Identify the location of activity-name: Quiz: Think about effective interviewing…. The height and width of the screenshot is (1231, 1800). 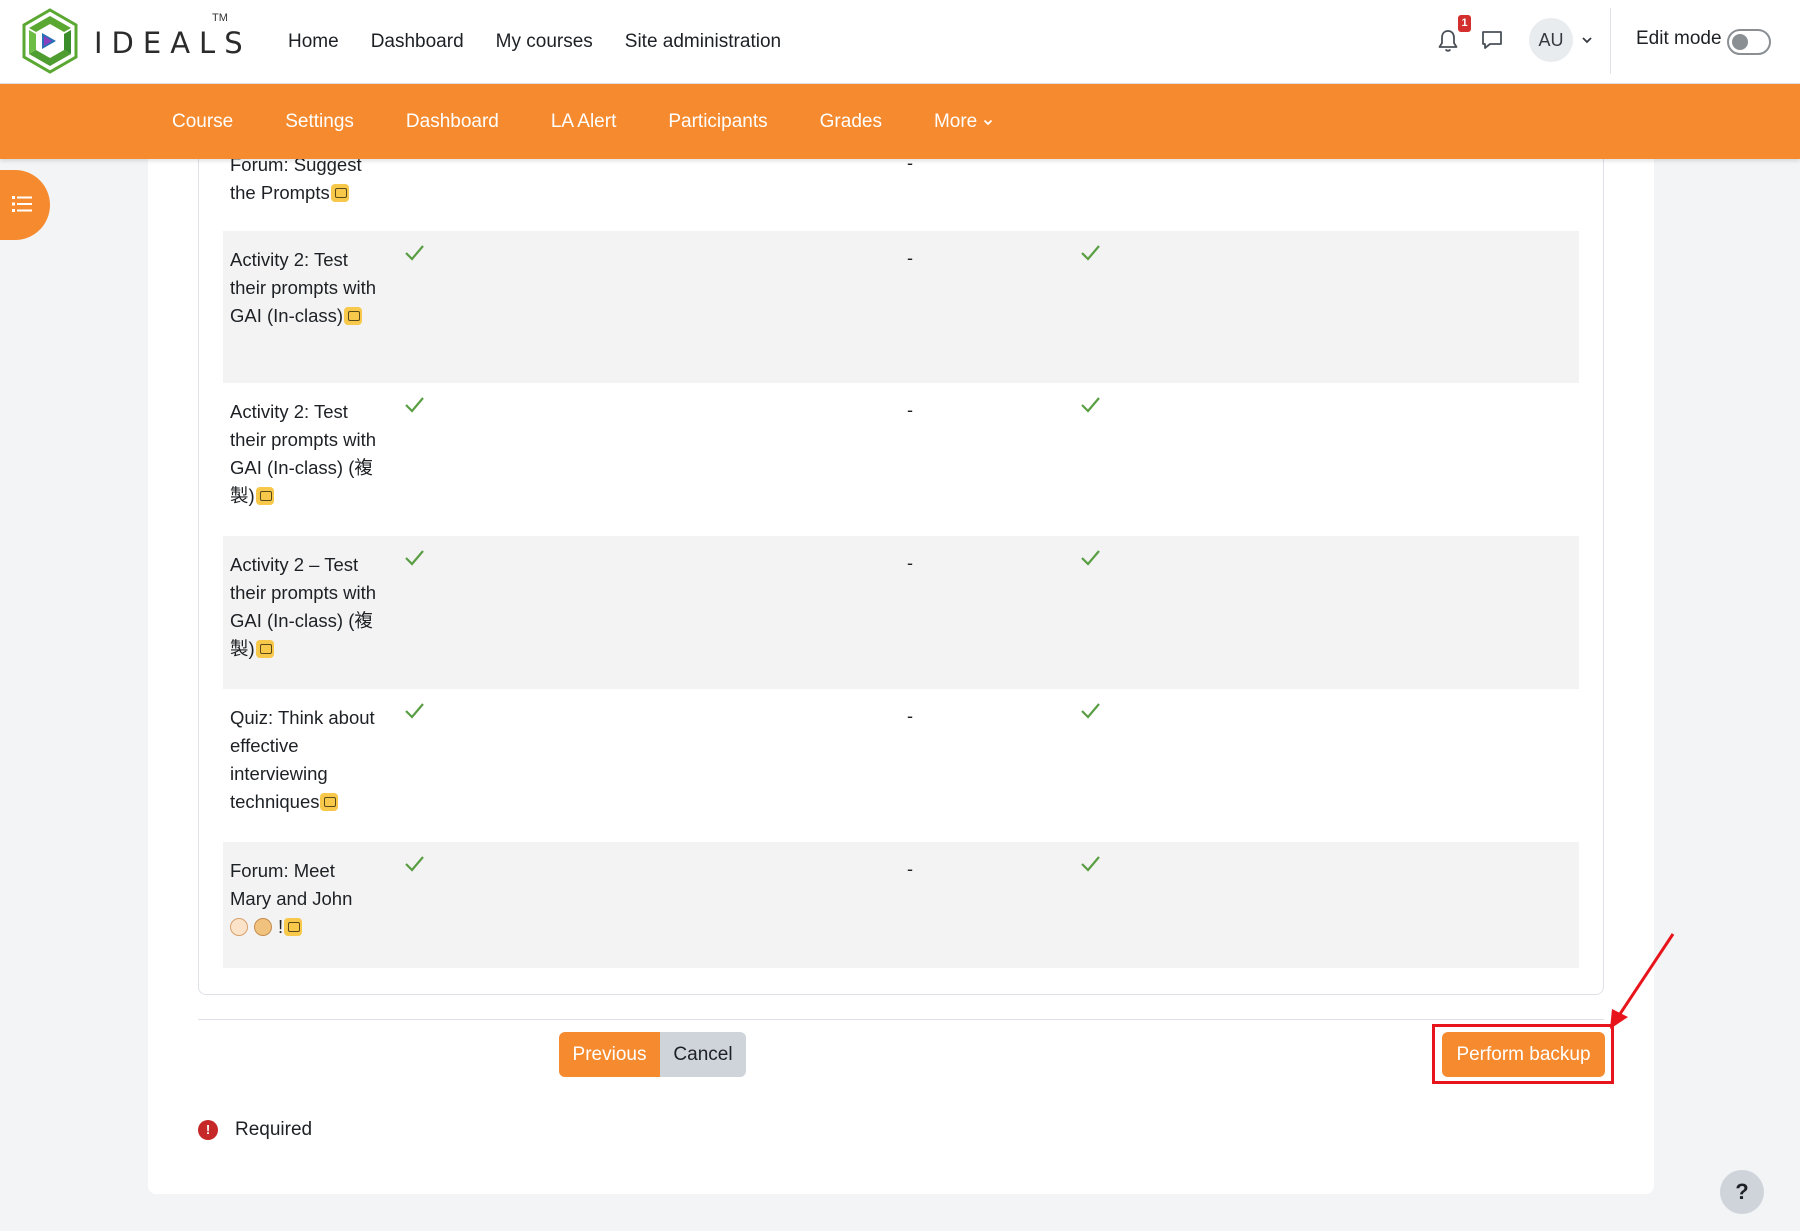
(302, 759).